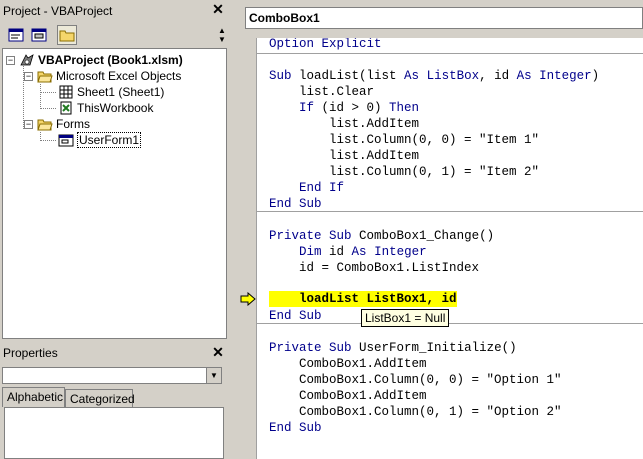 This screenshot has width=643, height=459. Describe the element at coordinates (112, 375) in the screenshot. I see `properties-object-dropdown: ▼` at that location.